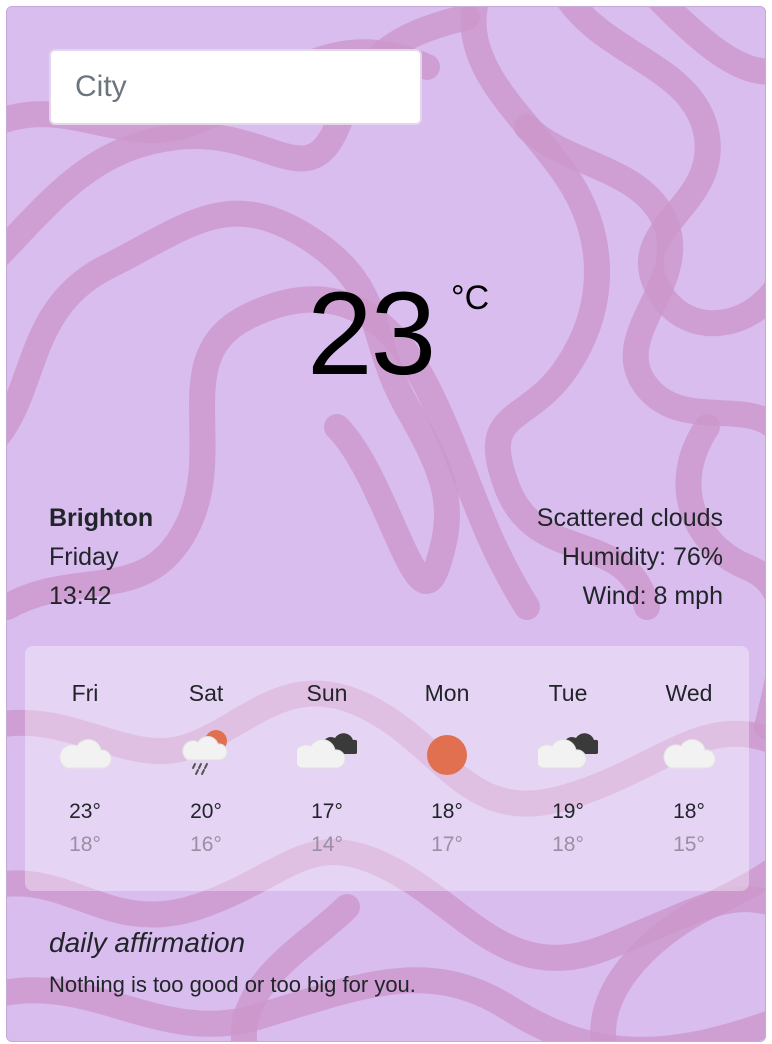 Image resolution: width=772 pixels, height=1044 pixels. Describe the element at coordinates (327, 693) in the screenshot. I see `forecast-day-name: Sun` at that location.